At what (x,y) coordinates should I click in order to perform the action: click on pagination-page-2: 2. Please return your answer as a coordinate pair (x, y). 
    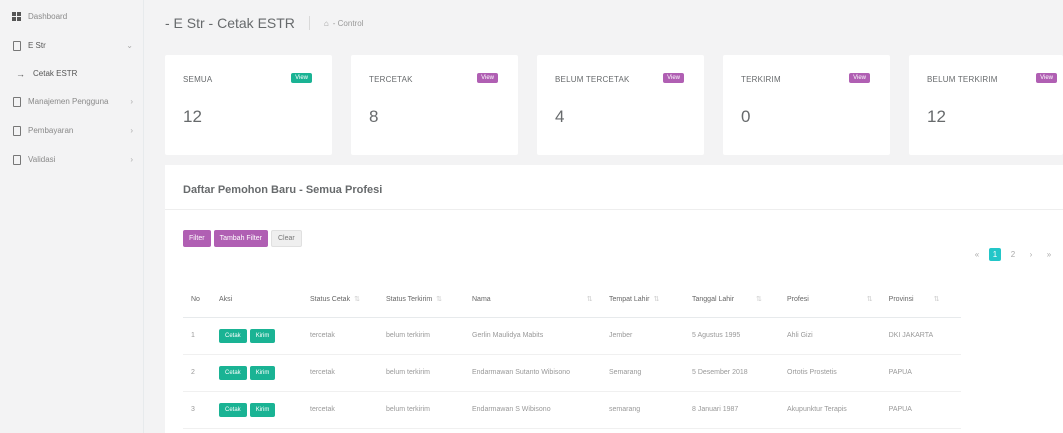
    Looking at the image, I should click on (1013, 254).